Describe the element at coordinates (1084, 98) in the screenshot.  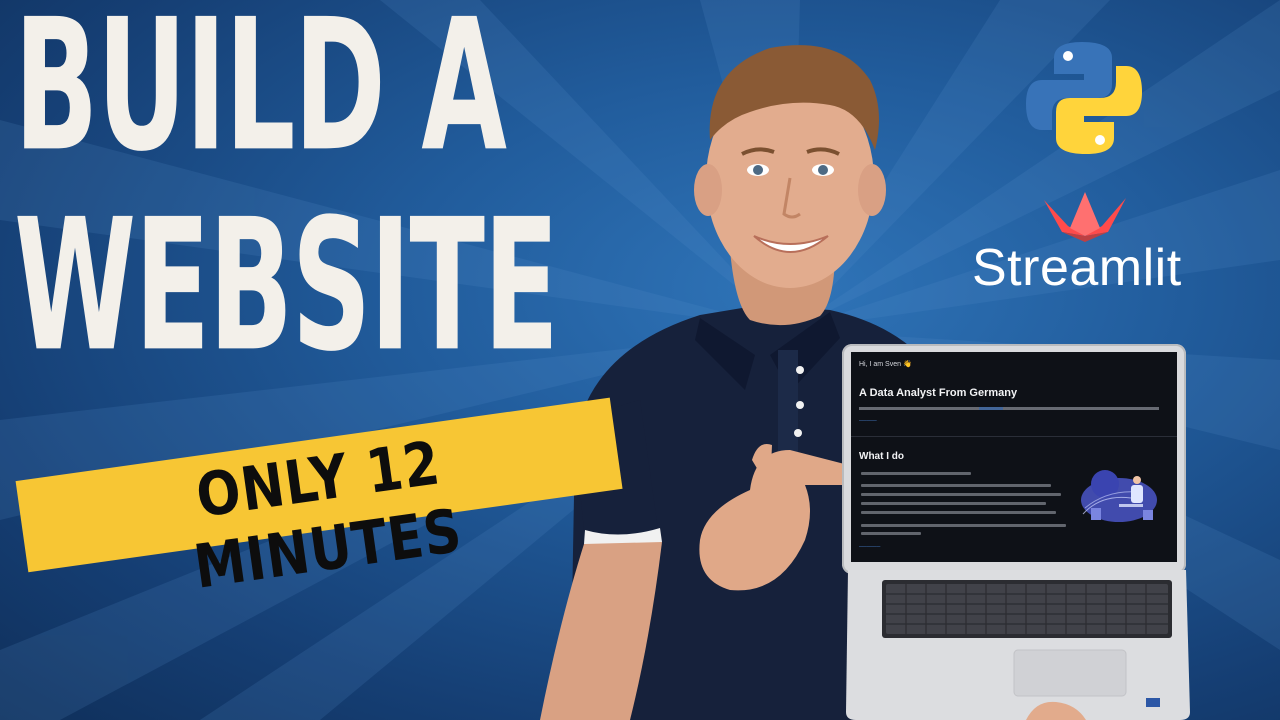
I see `python-logo-icon` at that location.